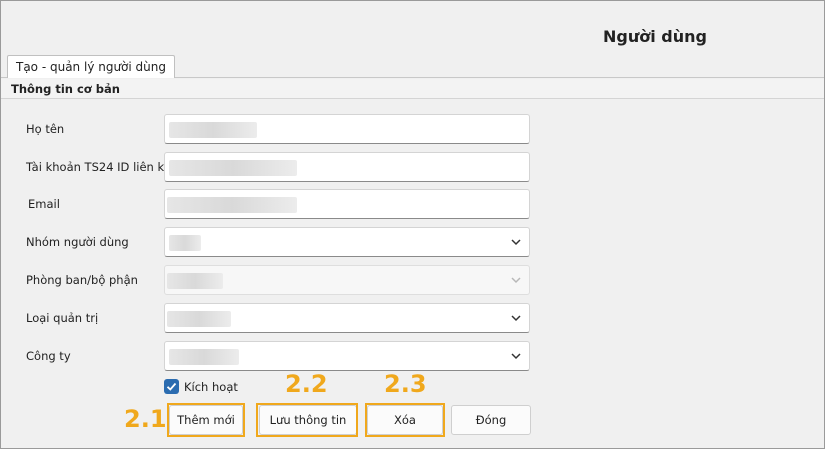 Image resolution: width=825 pixels, height=449 pixels. Describe the element at coordinates (204, 357) in the screenshot. I see `company-value` at that location.